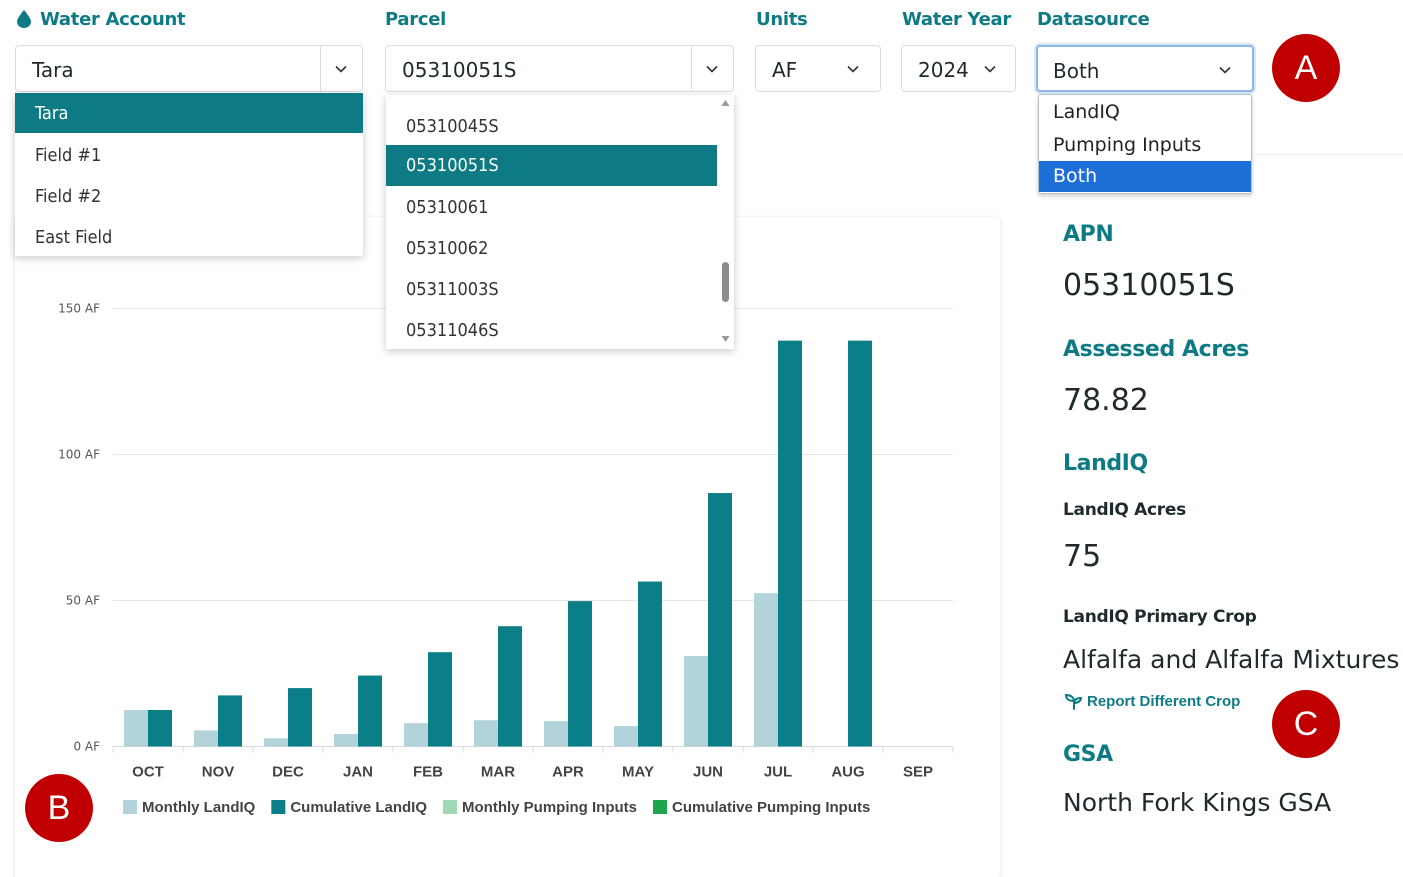  Describe the element at coordinates (551, 248) in the screenshot. I see `parcel-option: 05310062` at that location.